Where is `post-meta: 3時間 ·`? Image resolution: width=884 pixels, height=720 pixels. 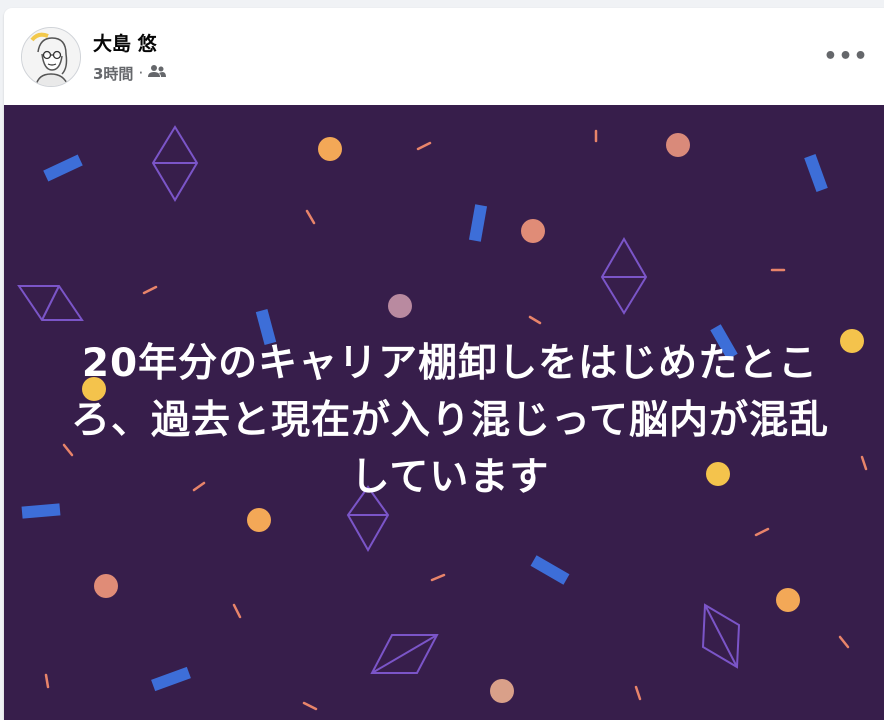
post-meta: 3時間 · is located at coordinates (130, 73).